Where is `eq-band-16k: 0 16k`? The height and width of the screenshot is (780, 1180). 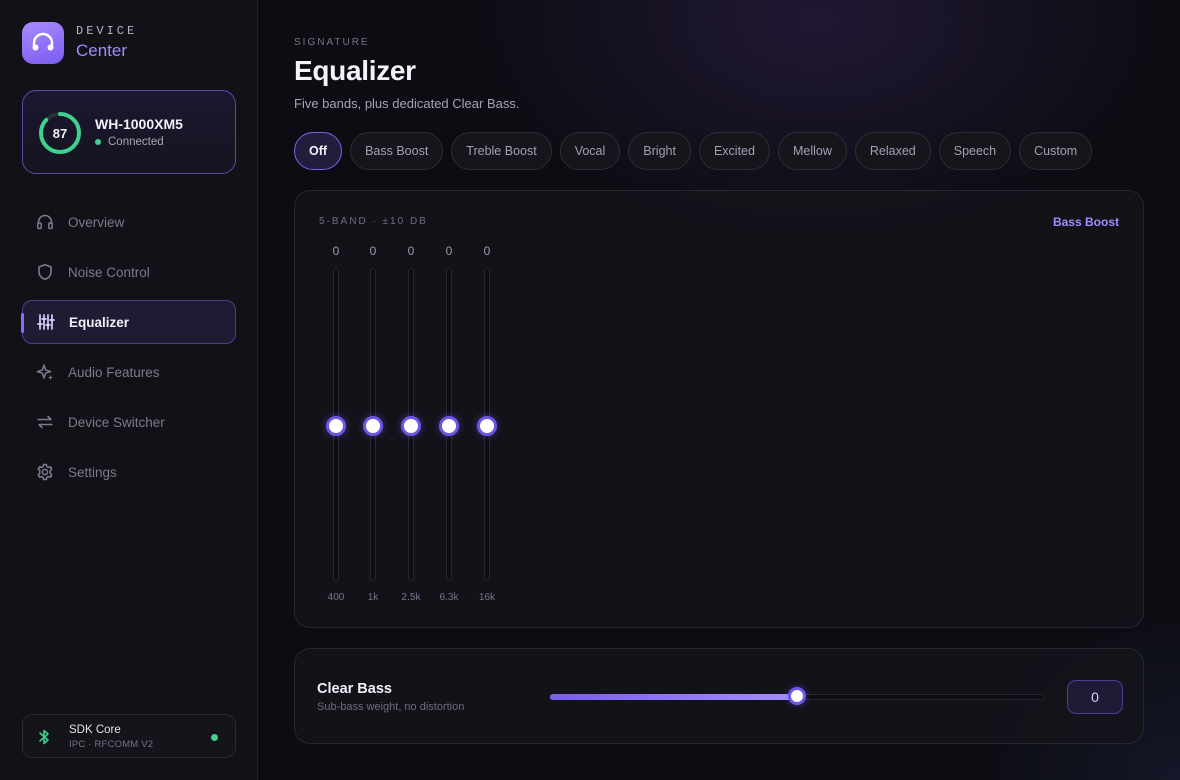 eq-band-16k: 0 16k is located at coordinates (487, 426).